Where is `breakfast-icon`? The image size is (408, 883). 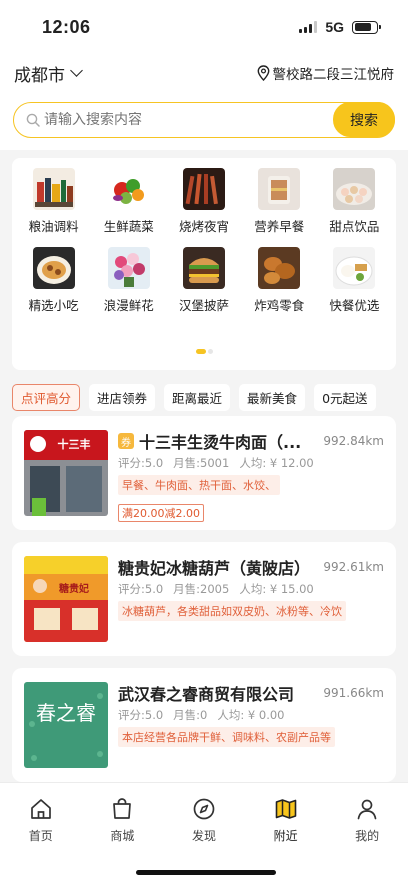 breakfast-icon is located at coordinates (279, 189).